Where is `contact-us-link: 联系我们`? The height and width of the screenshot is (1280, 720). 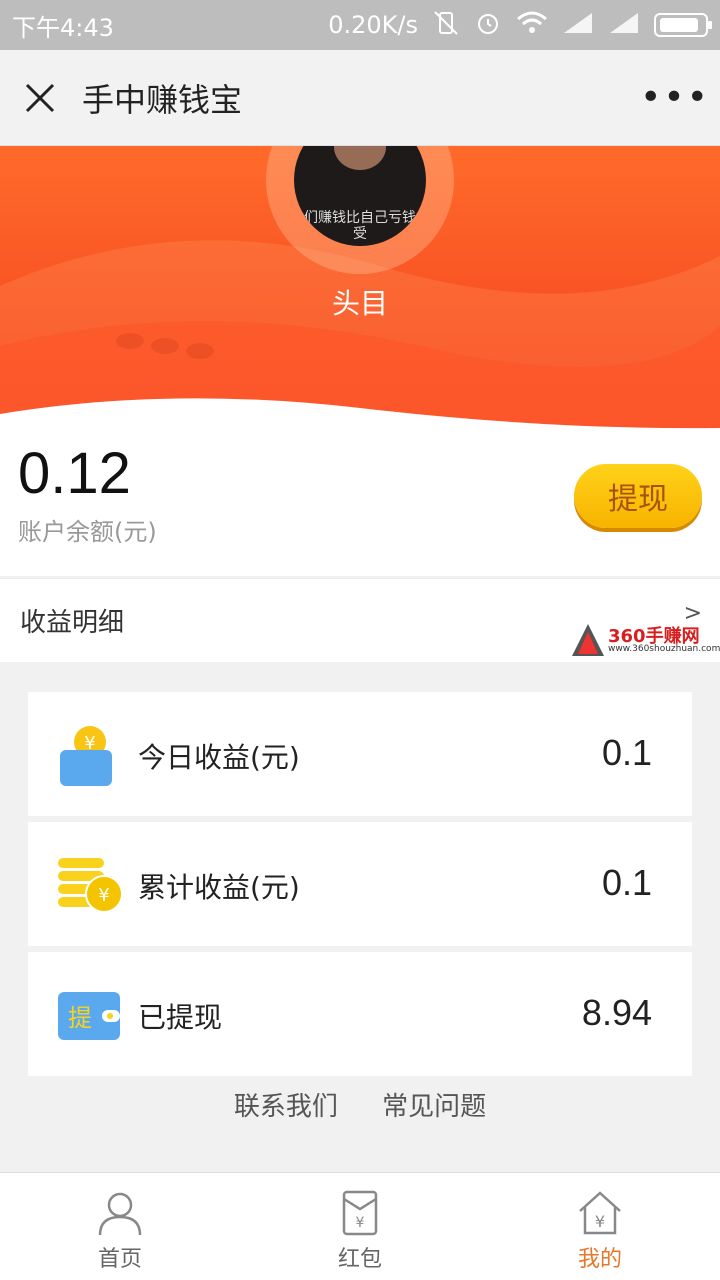
contact-us-link: 联系我们 is located at coordinates (286, 1107).